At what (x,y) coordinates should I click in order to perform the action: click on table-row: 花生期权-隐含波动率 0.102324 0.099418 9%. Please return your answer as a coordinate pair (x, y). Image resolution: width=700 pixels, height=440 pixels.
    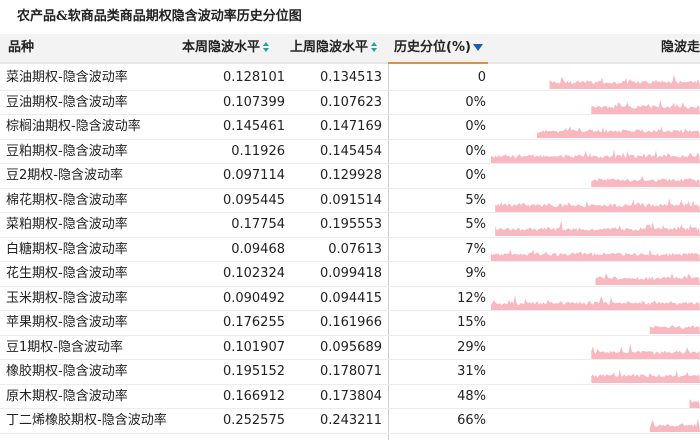
    Looking at the image, I should click on (350, 274).